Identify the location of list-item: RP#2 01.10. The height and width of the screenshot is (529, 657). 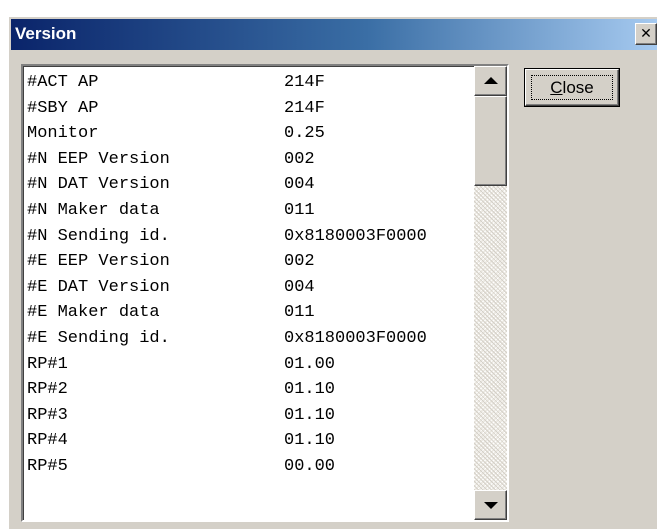
(257, 392).